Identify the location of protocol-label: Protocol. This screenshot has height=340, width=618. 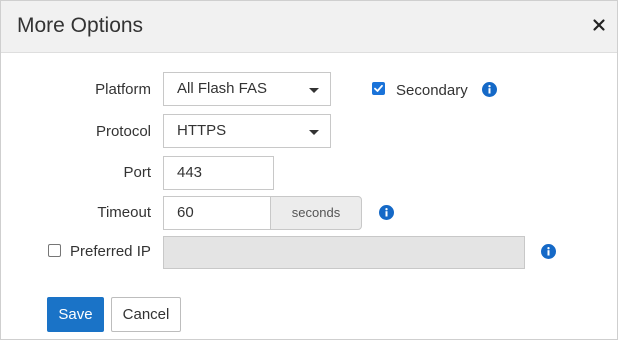
(123, 131).